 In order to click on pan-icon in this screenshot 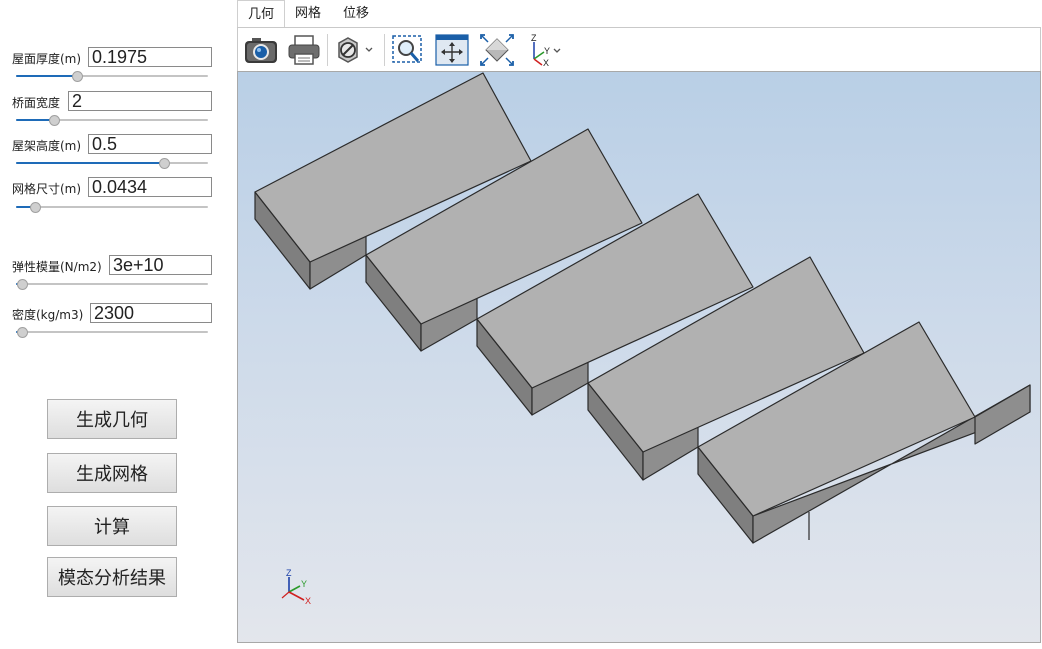, I will do `click(452, 50)`.